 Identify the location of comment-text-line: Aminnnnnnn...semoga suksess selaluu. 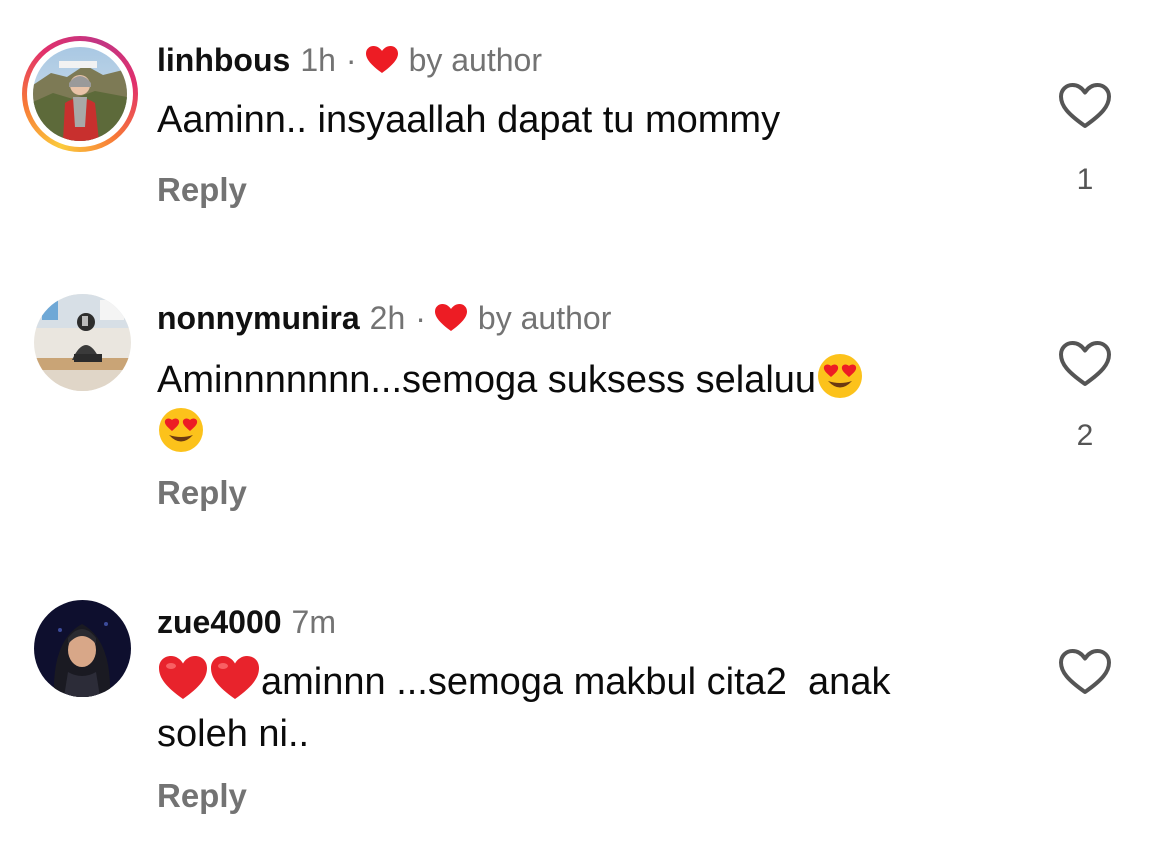
(487, 380).